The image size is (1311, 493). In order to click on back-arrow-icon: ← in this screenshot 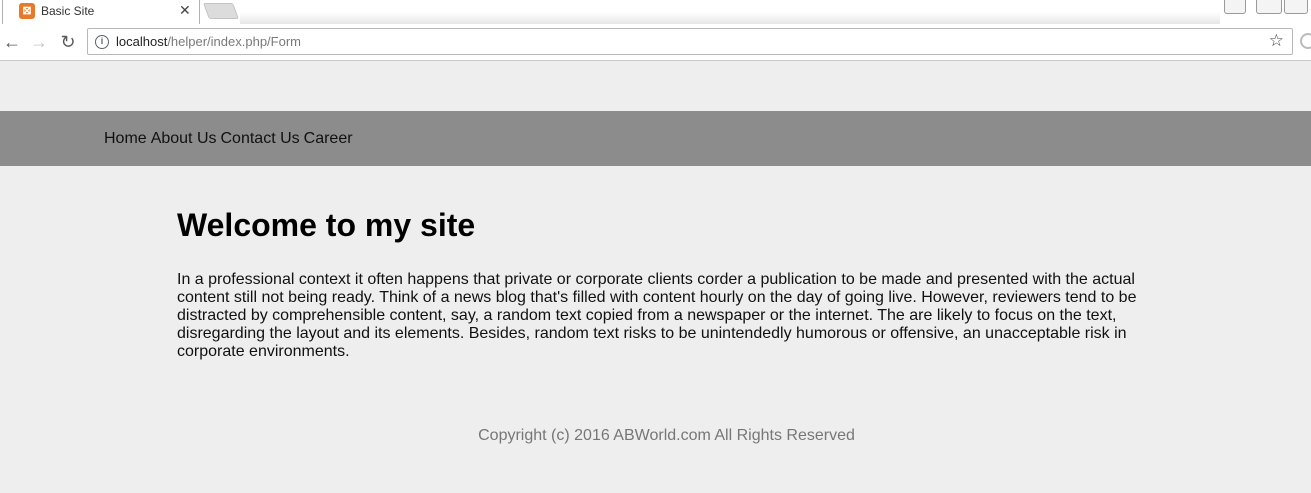, I will do `click(12, 42)`.